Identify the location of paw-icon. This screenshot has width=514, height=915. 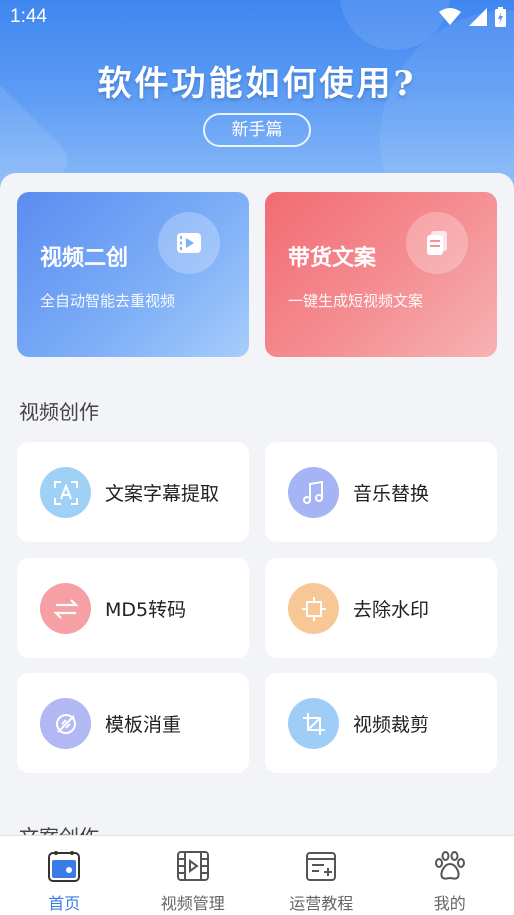
(450, 866).